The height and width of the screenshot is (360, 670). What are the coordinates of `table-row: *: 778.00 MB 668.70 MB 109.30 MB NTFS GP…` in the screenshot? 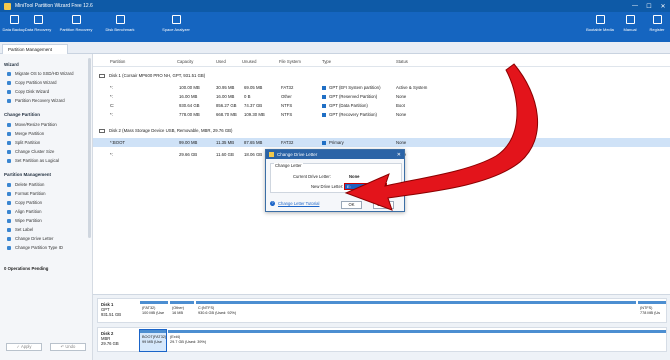 It's located at (381, 114).